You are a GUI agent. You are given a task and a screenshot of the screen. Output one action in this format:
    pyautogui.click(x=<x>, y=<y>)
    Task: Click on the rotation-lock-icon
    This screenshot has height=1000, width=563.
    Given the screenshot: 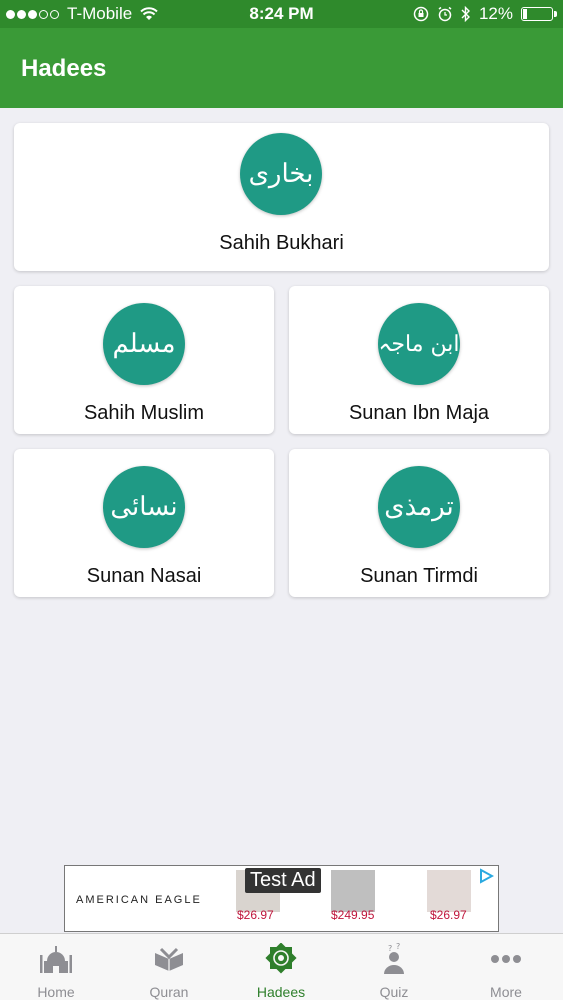 What is the action you would take?
    pyautogui.click(x=421, y=14)
    